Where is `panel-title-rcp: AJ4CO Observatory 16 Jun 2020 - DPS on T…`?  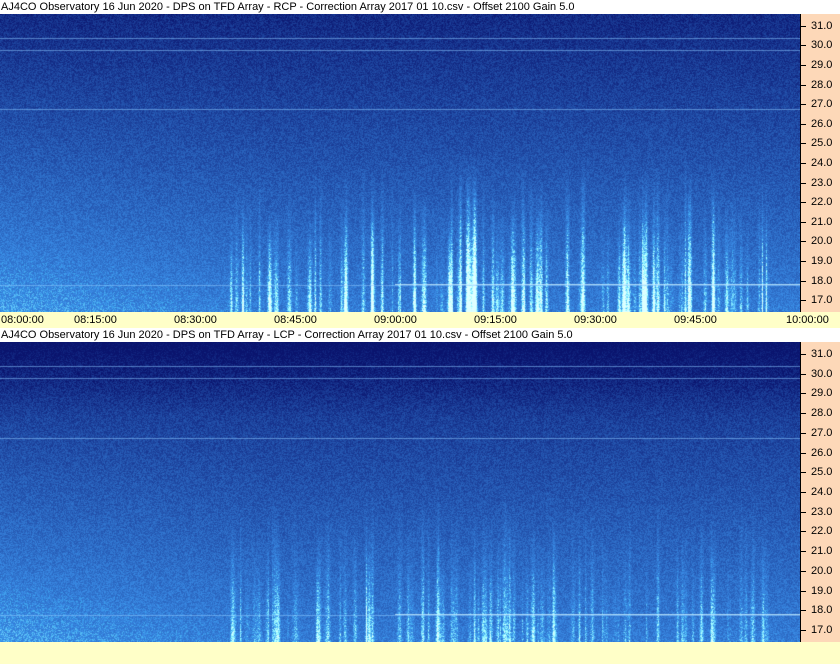
panel-title-rcp: AJ4CO Observatory 16 Jun 2020 - DPS on T… is located at coordinates (420, 7).